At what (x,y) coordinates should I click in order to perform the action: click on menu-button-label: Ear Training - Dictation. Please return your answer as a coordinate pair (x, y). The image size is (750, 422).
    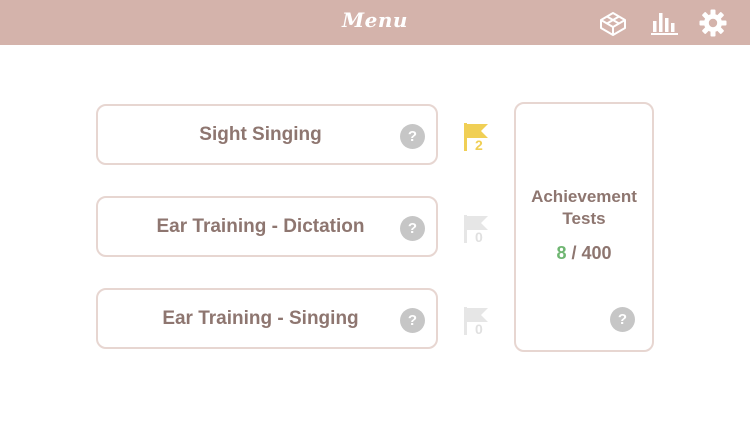
    Looking at the image, I should click on (260, 226).